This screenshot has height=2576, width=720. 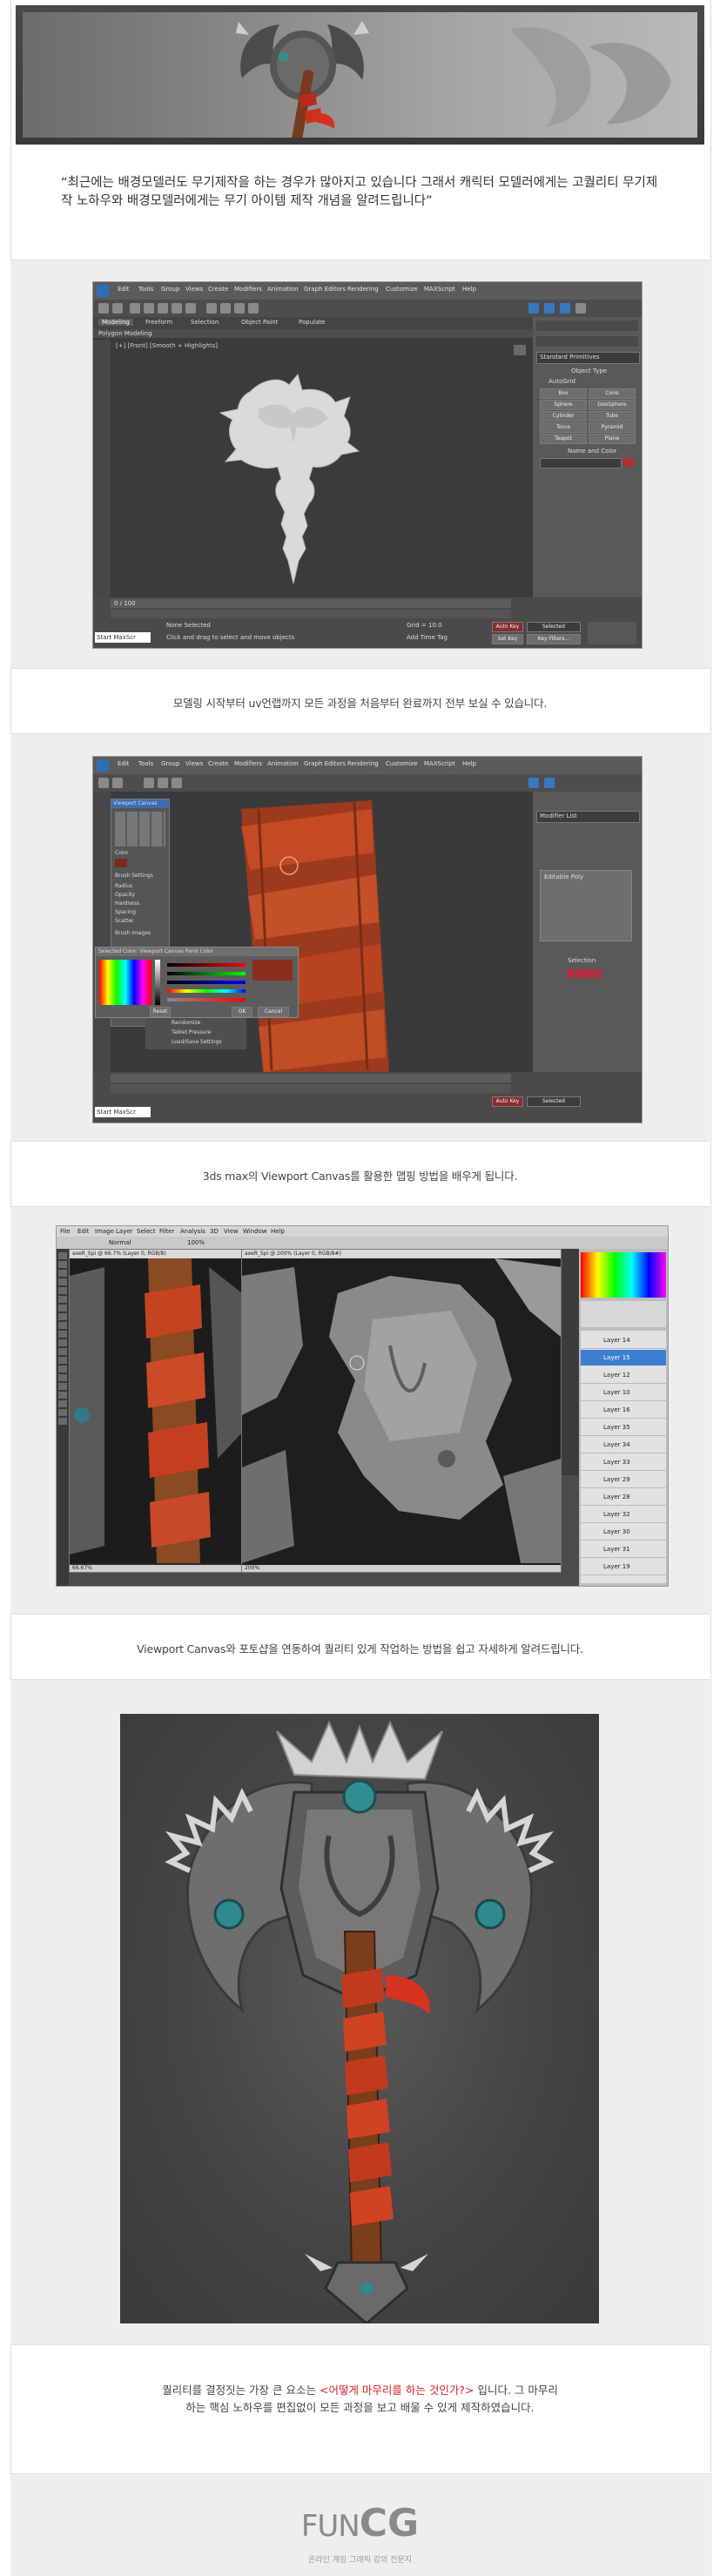 What do you see at coordinates (124, 1232) in the screenshot?
I see `menu-item: Layer` at bounding box center [124, 1232].